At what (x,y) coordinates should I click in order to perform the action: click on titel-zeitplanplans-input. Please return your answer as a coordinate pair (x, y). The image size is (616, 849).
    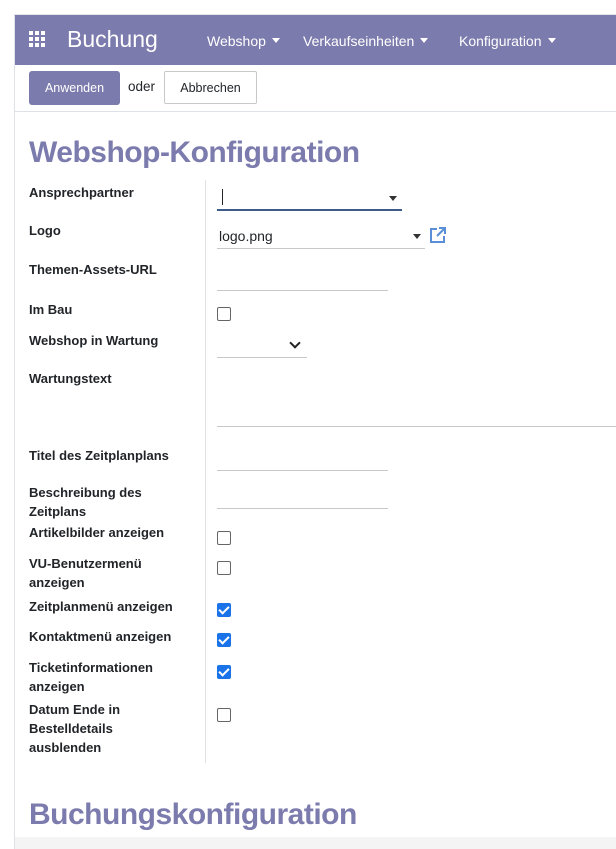
    Looking at the image, I should click on (302, 459).